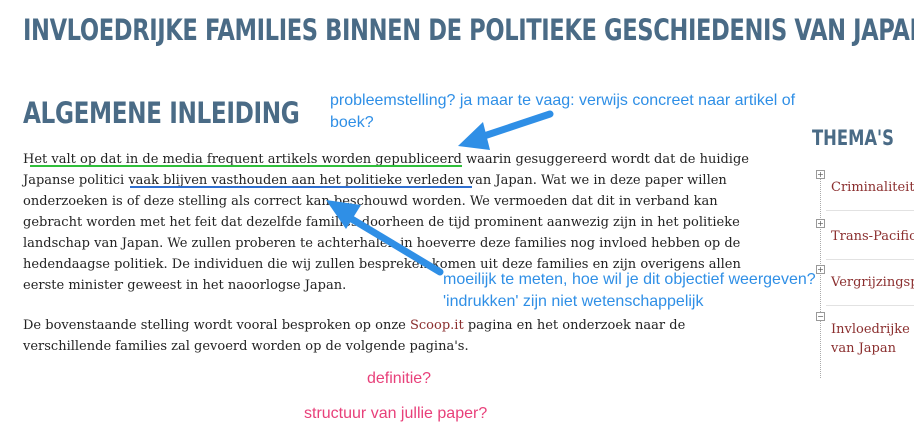  I want to click on sidebar-item-label: Trans-Pacific, so click(872, 236).